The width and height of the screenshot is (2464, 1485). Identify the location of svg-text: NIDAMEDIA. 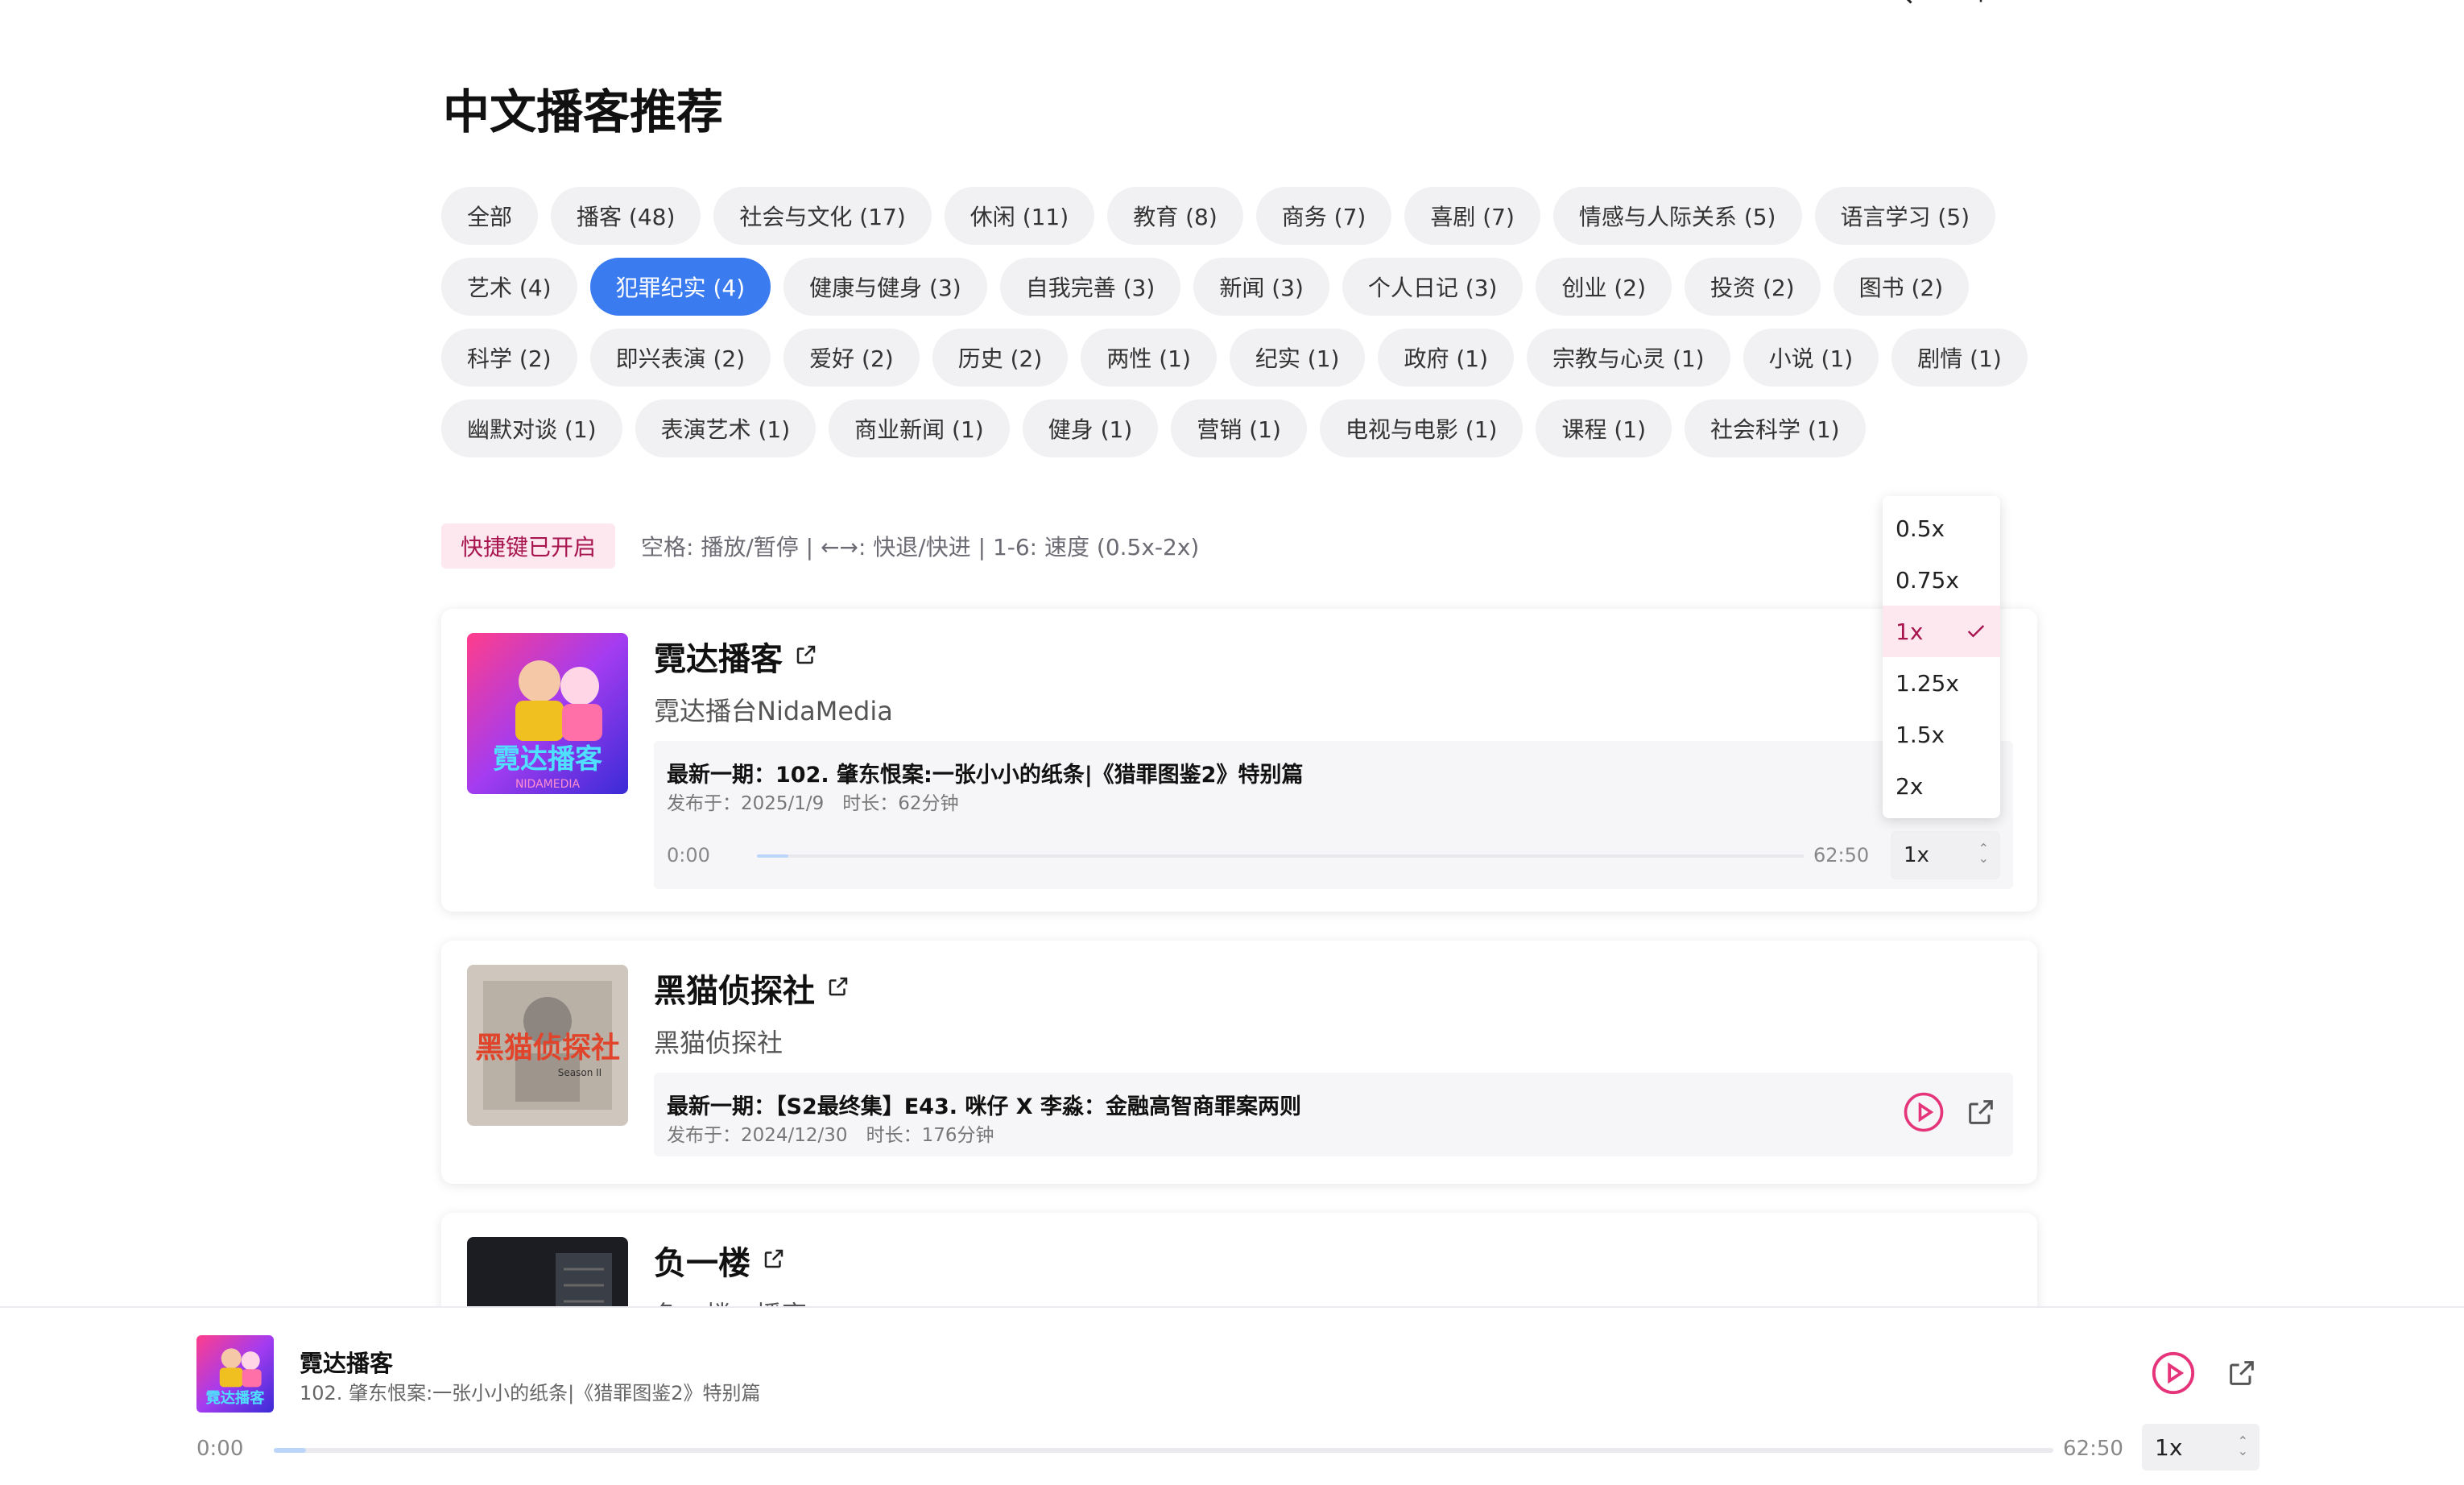
(548, 784).